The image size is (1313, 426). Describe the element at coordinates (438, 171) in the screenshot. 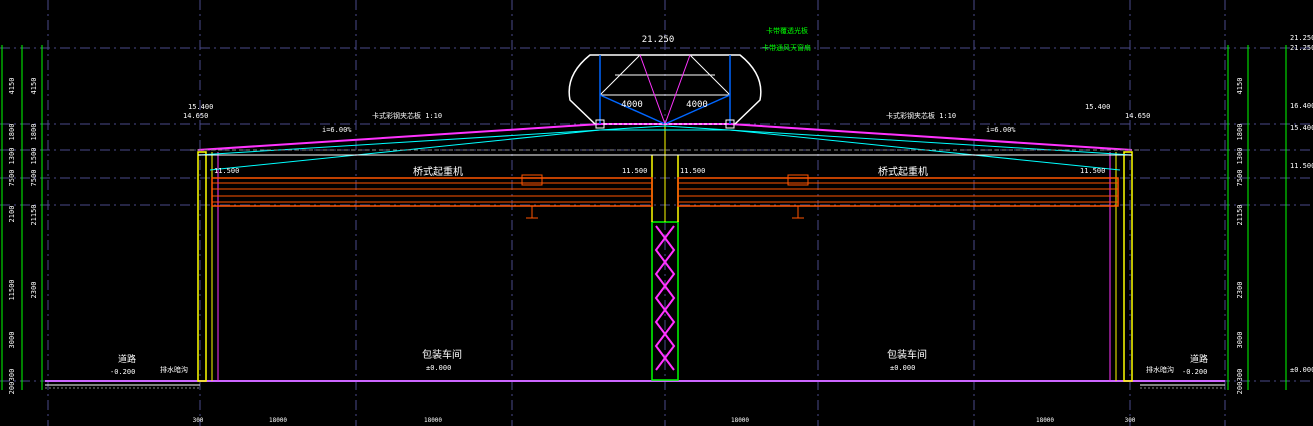

I see `crane-label-left: 桥式起重机` at that location.